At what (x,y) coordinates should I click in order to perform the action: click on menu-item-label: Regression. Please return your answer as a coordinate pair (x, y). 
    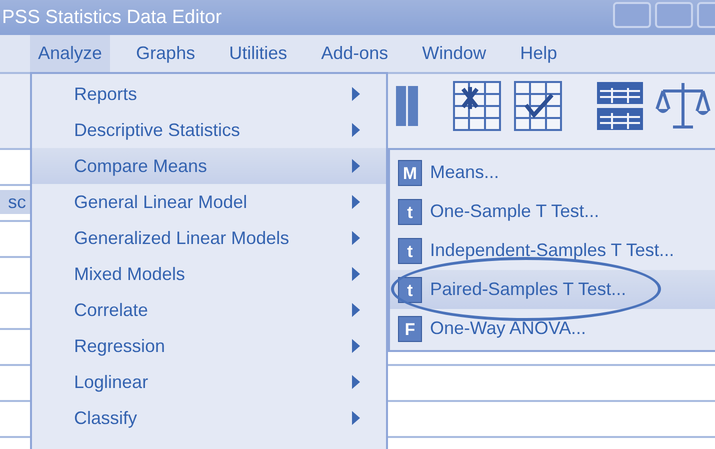
    Looking at the image, I should click on (120, 346).